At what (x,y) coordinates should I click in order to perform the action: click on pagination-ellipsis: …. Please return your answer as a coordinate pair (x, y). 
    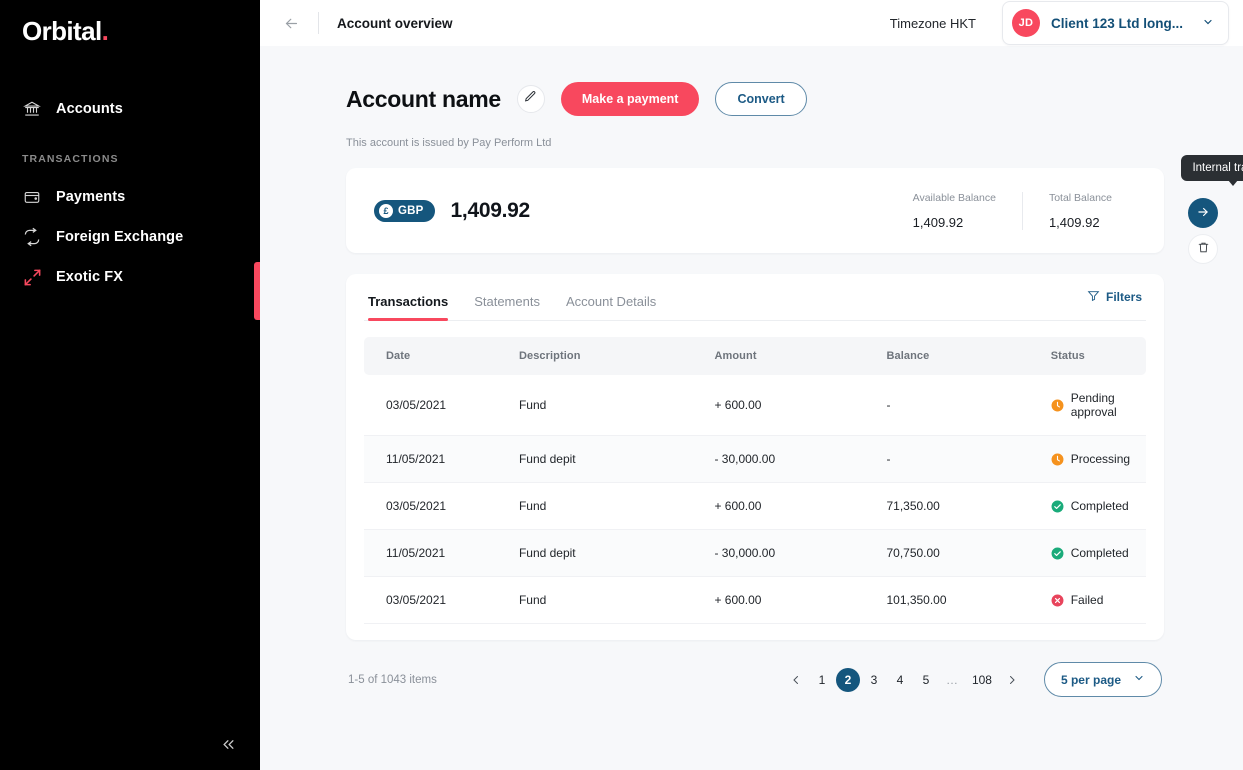
    Looking at the image, I should click on (951, 679).